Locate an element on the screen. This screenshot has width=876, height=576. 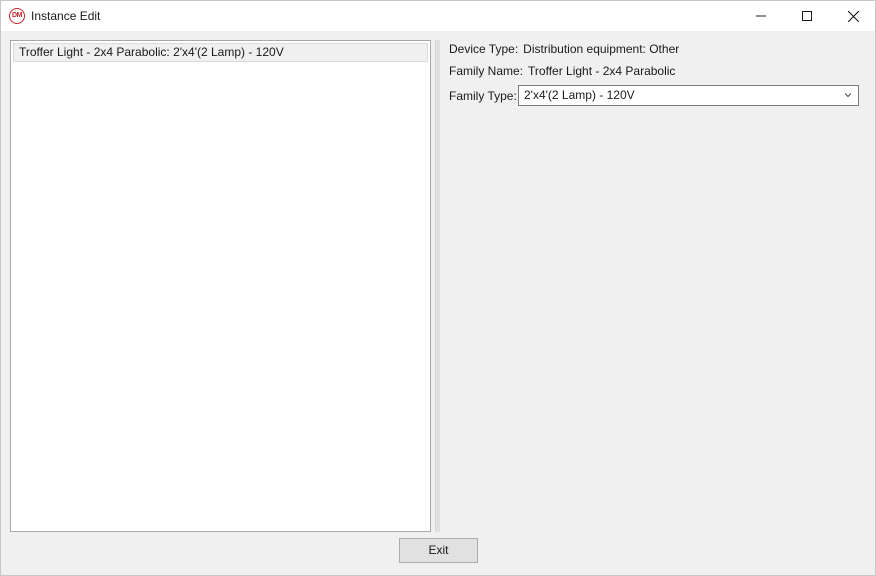
title-bar: DM Instance Edit is located at coordinates (438, 16).